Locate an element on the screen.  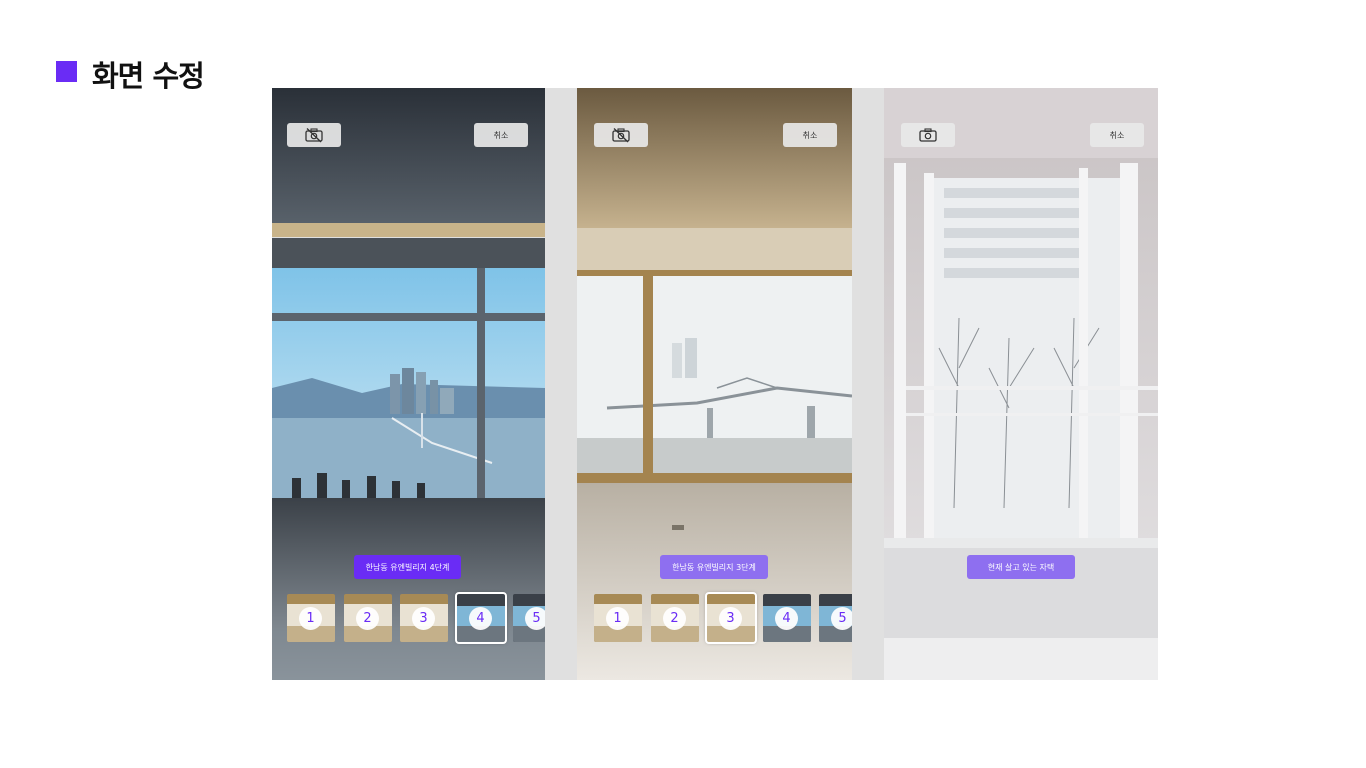
location-label: 한남동 유엔빌리지 3단계 is located at coordinates (714, 567).